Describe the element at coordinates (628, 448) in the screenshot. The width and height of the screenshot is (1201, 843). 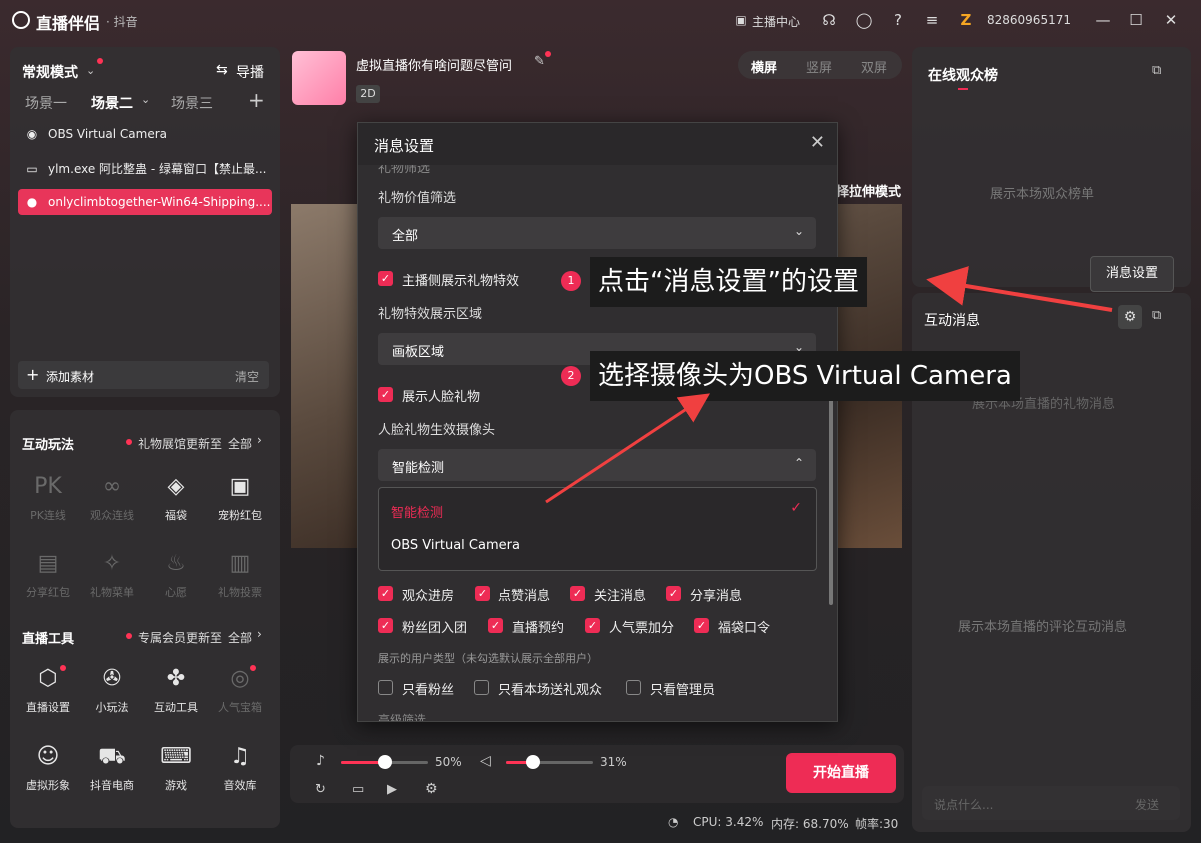
I see `arrow-to-option` at that location.